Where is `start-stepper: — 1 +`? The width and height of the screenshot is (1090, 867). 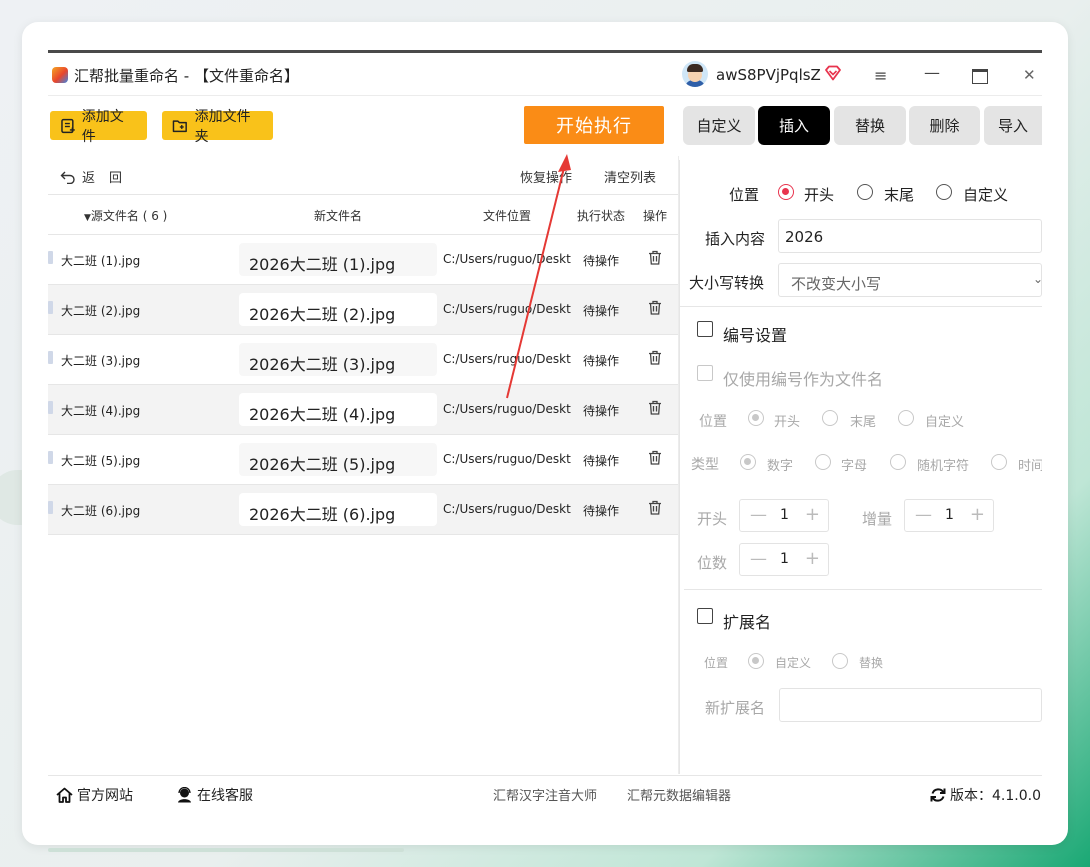
start-stepper: — 1 + is located at coordinates (784, 515).